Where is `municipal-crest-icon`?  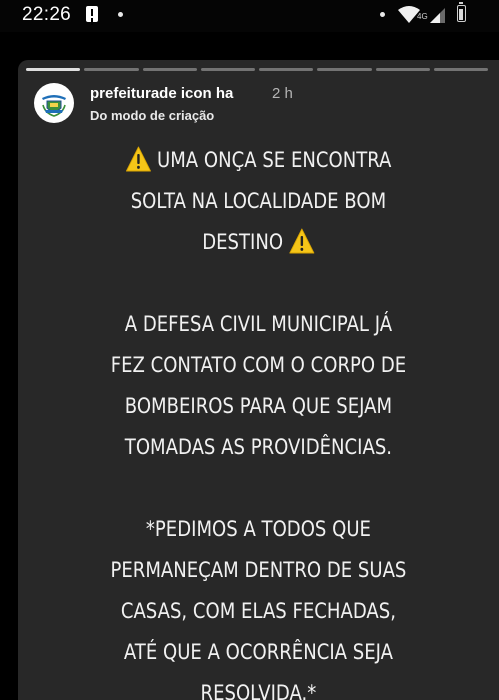
municipal-crest-icon is located at coordinates (54, 103).